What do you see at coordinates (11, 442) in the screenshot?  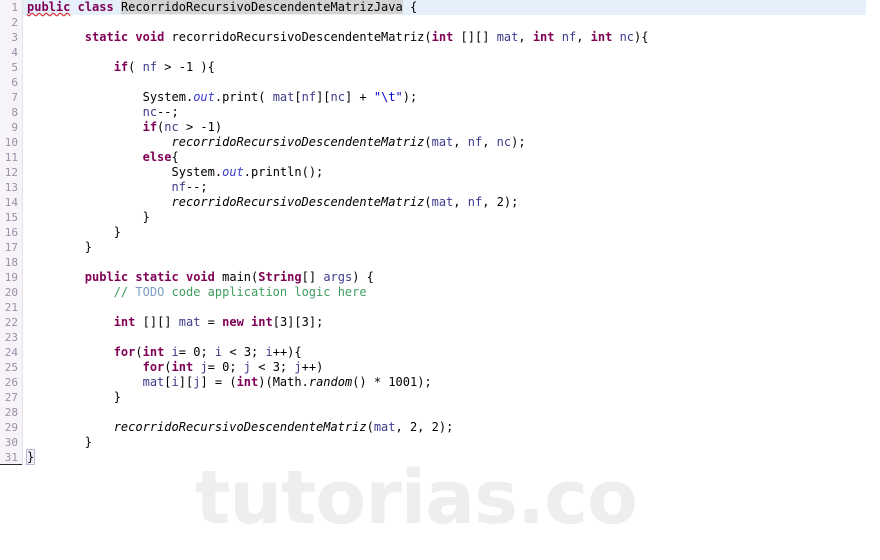 I see `line-number: 30` at bounding box center [11, 442].